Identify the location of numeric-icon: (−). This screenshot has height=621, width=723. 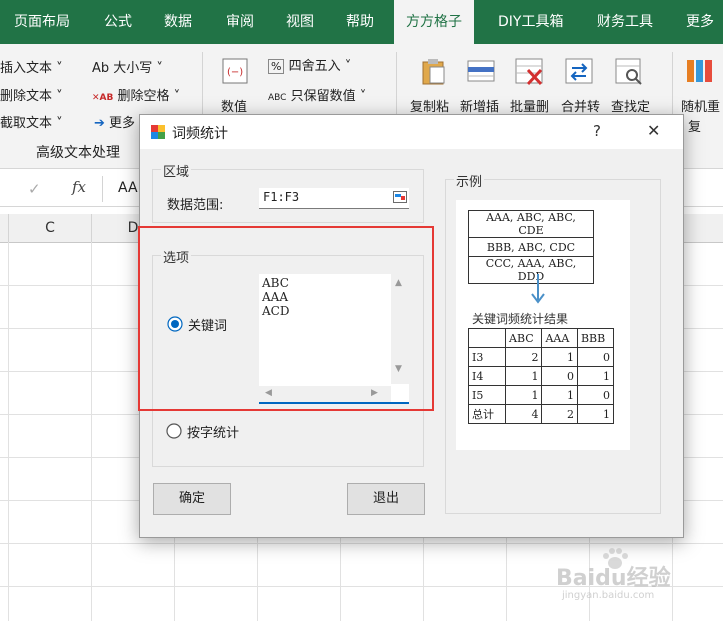
(235, 71).